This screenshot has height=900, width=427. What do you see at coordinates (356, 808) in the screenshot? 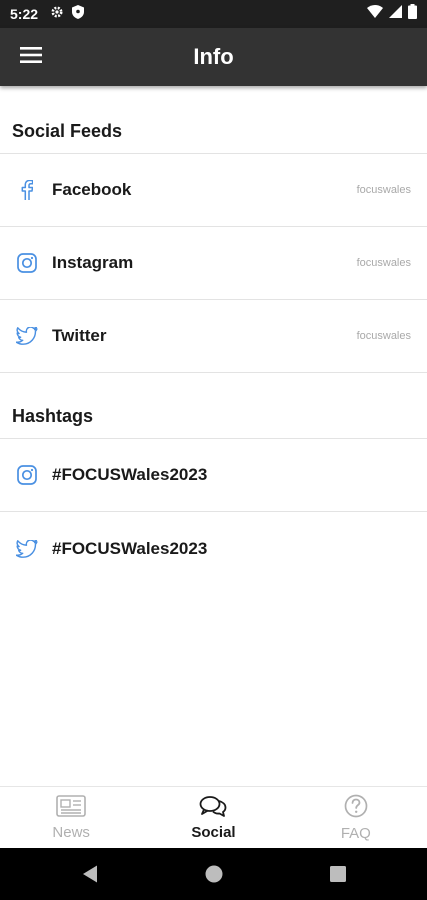
I see `question-circle-icon` at bounding box center [356, 808].